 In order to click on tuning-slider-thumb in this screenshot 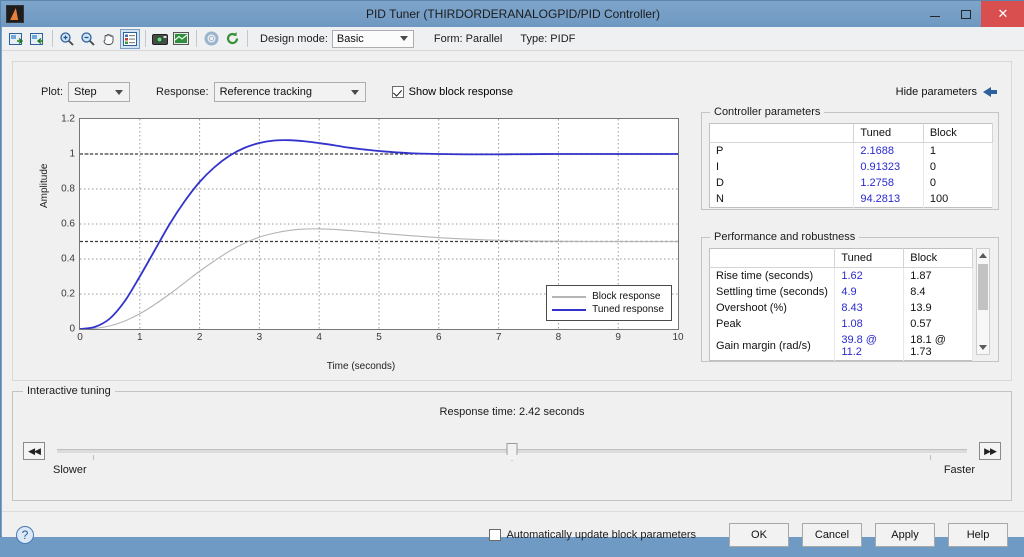, I will do `click(512, 452)`.